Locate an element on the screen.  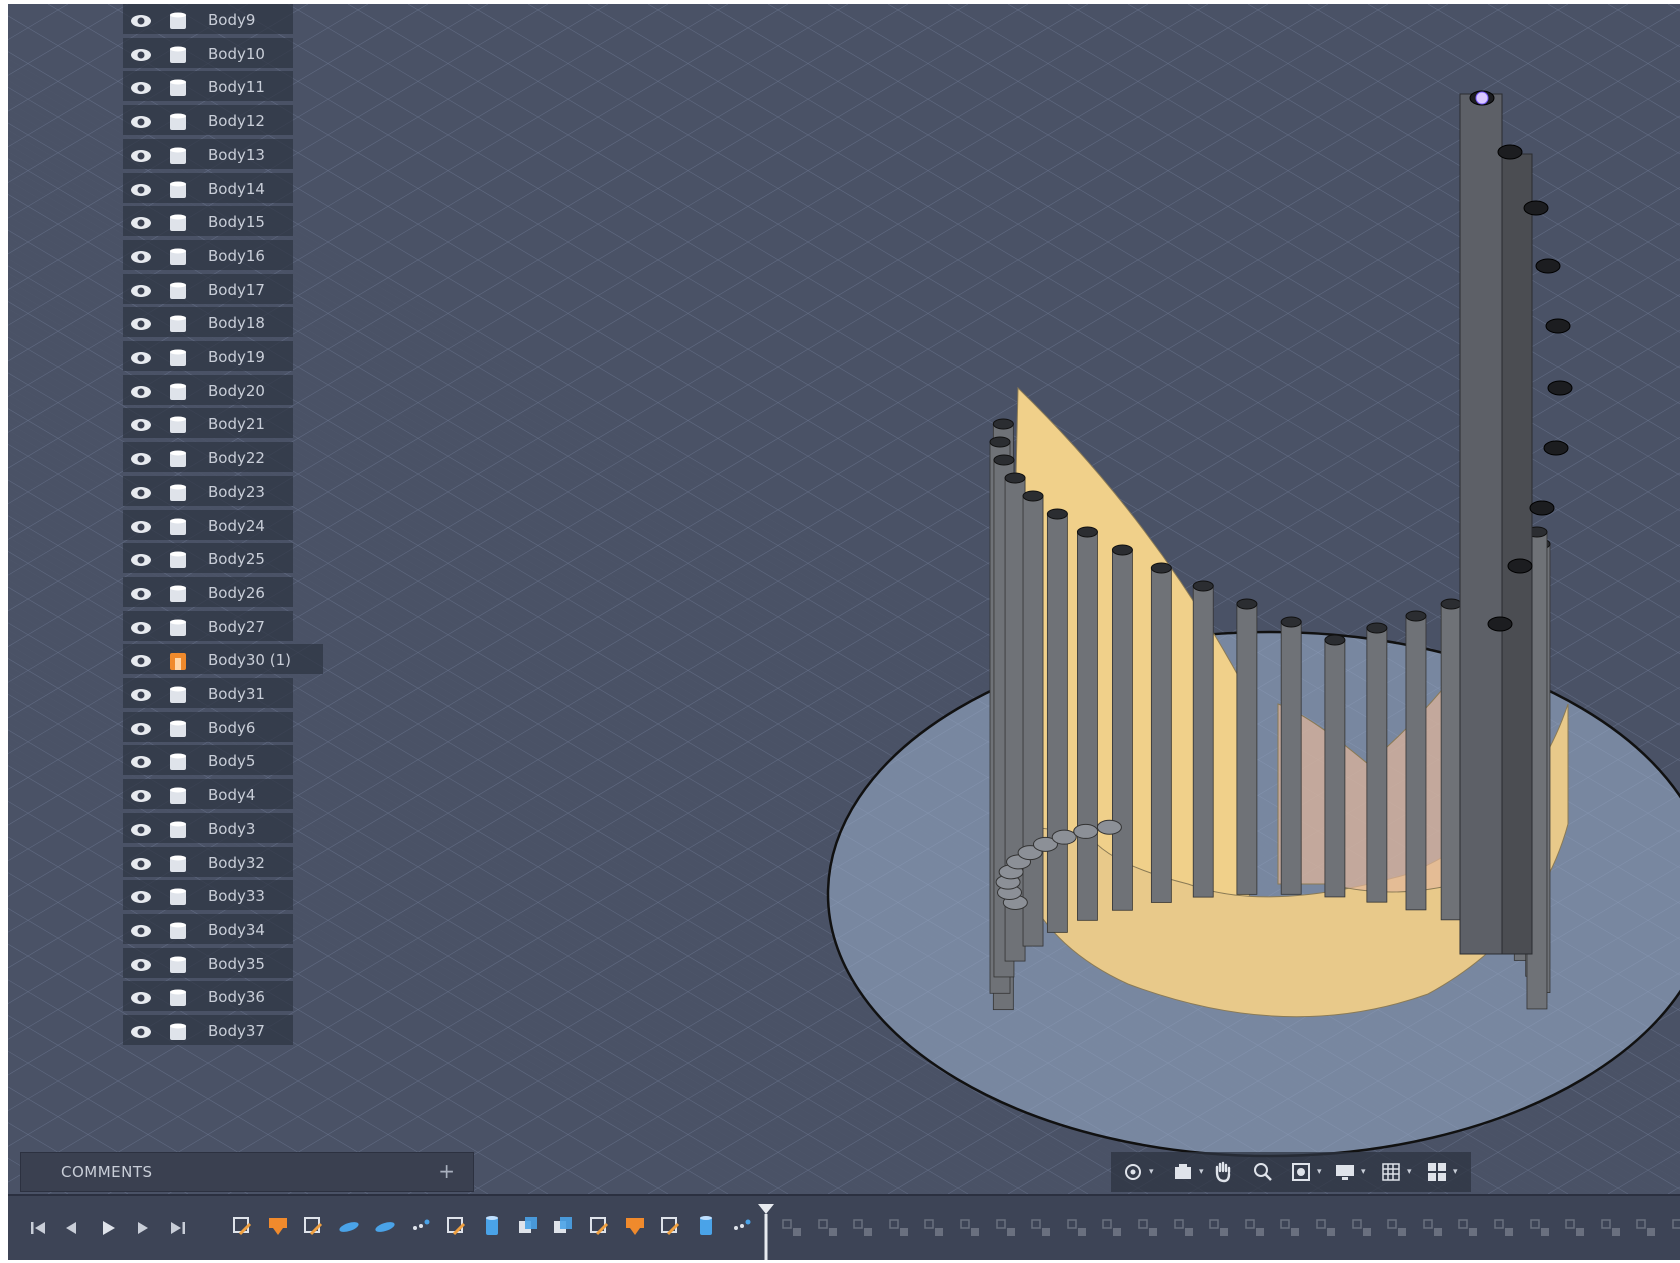
browser-body-row: Body19 is located at coordinates (208, 356).